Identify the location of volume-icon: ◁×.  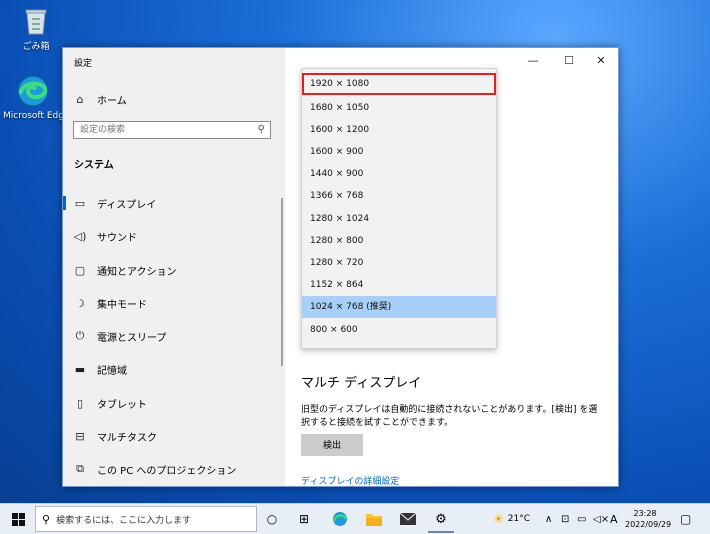
(601, 519).